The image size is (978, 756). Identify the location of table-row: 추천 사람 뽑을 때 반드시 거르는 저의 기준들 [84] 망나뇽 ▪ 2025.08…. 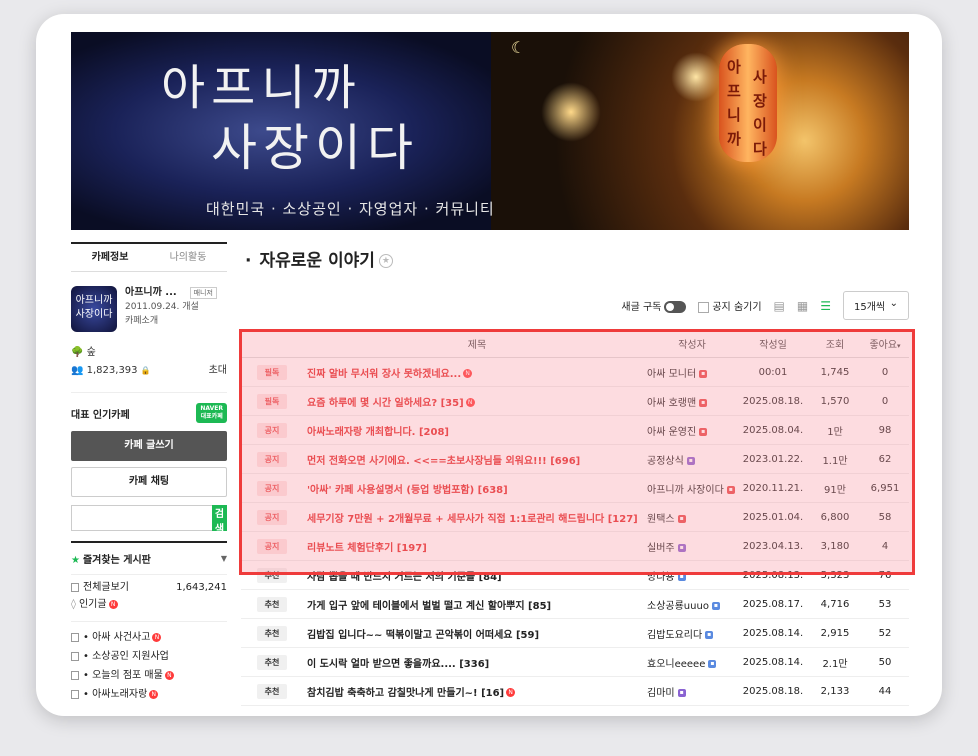
(575, 575).